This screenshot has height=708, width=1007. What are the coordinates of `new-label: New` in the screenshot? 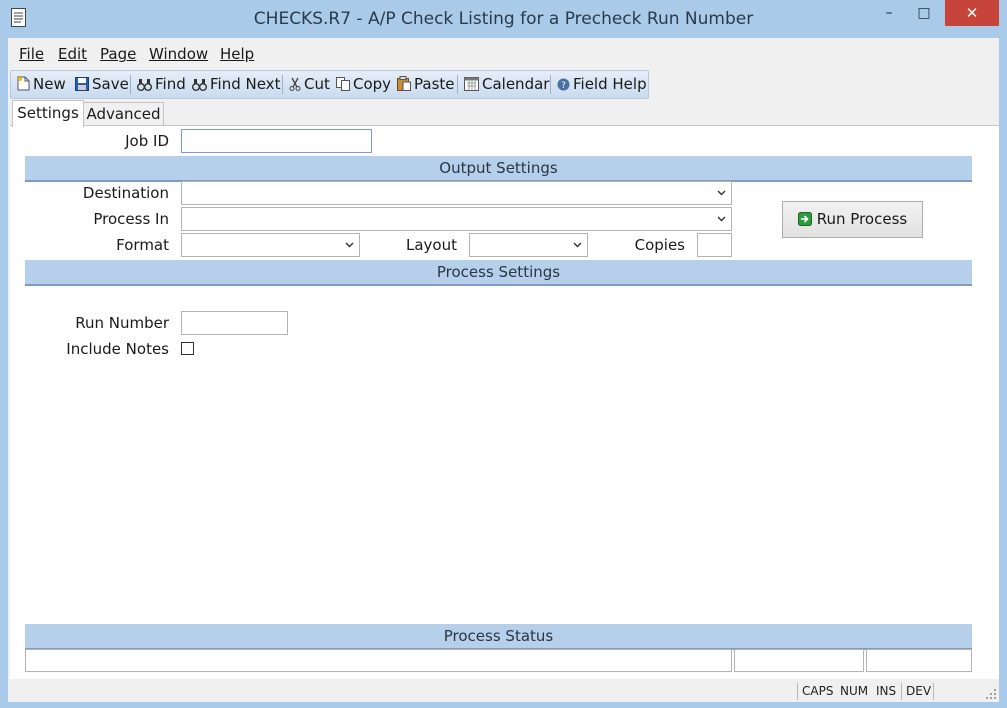 It's located at (49, 84).